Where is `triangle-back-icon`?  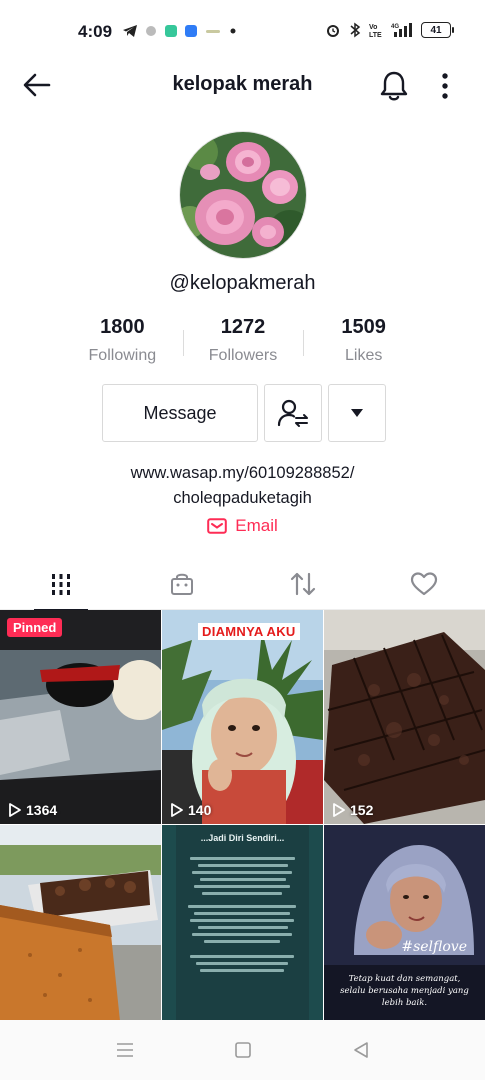
triangle-back-icon is located at coordinates (360, 1050).